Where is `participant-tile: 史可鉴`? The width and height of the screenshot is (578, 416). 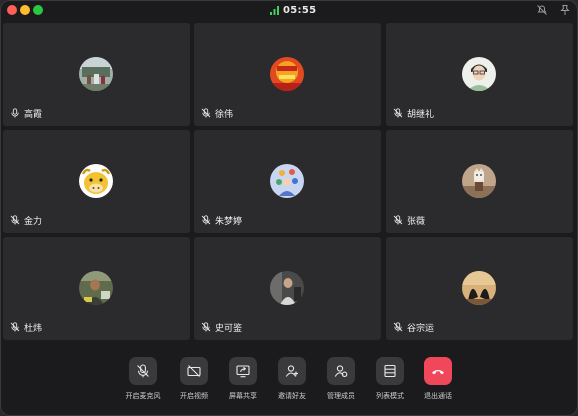 participant-tile: 史可鉴 is located at coordinates (287, 288).